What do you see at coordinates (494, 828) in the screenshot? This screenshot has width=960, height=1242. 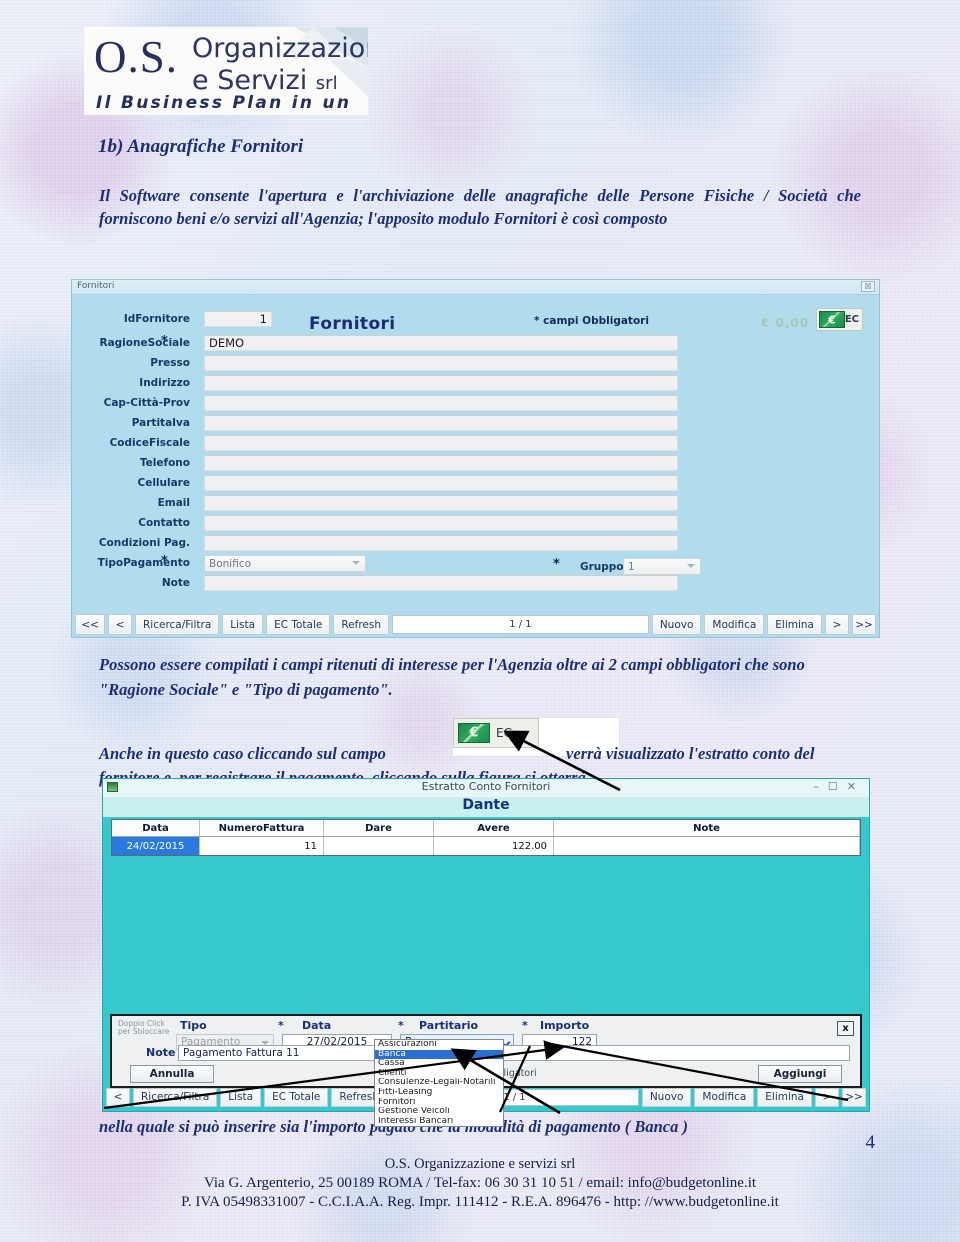 I see `col-header-avere: Avere` at bounding box center [494, 828].